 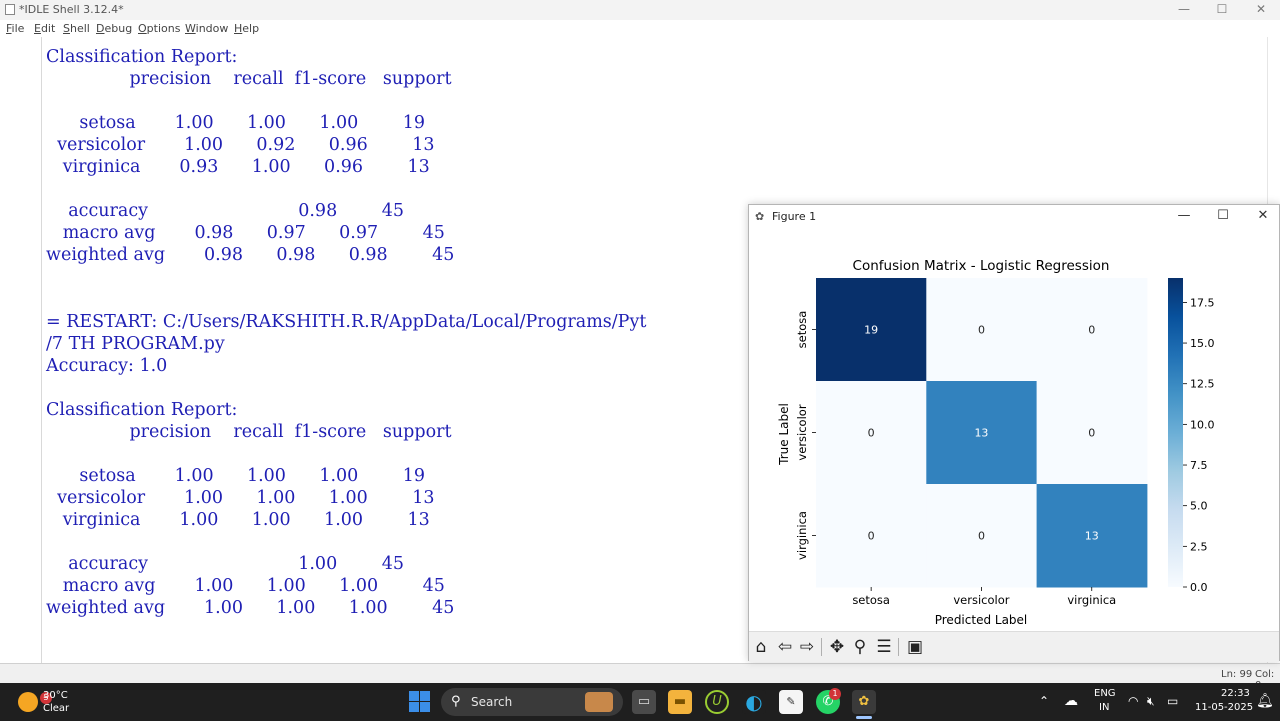 What do you see at coordinates (837, 647) in the screenshot?
I see `pan-tool-icon: ✥` at bounding box center [837, 647].